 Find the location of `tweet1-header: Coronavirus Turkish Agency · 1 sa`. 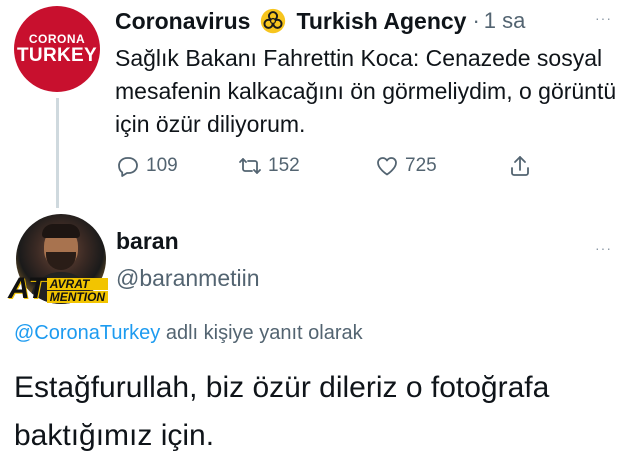

tweet1-header: Coronavirus Turkish Agency · 1 sa is located at coordinates (320, 21).